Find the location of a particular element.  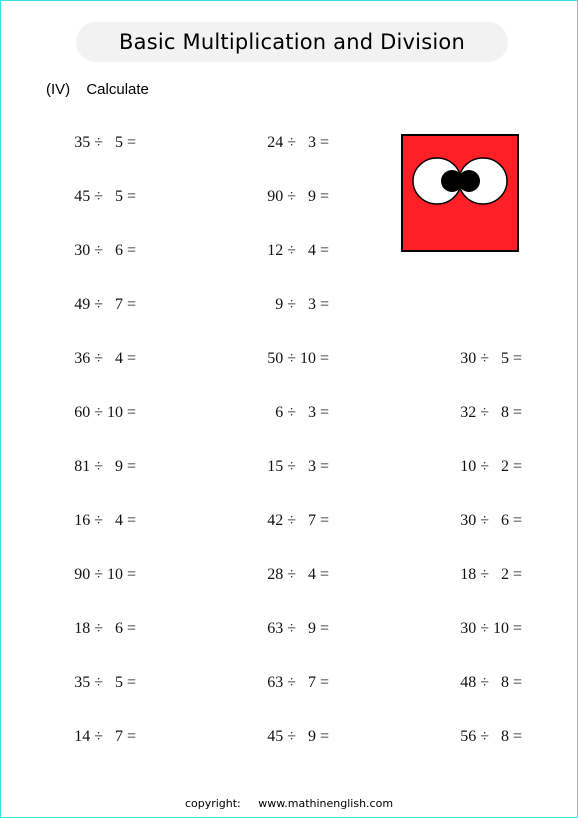

title-banner: Basic Multiplication and Division is located at coordinates (292, 42).